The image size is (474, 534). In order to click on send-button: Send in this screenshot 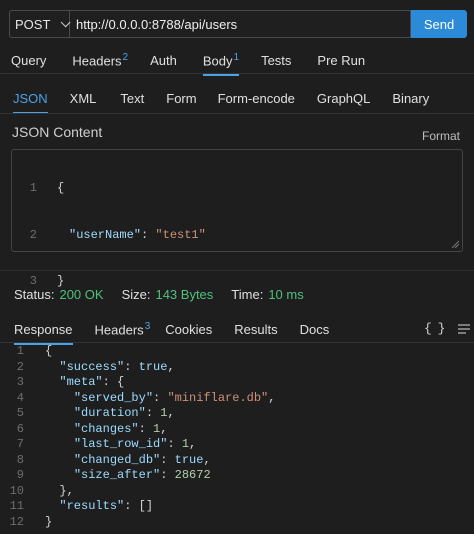, I will do `click(439, 24)`.